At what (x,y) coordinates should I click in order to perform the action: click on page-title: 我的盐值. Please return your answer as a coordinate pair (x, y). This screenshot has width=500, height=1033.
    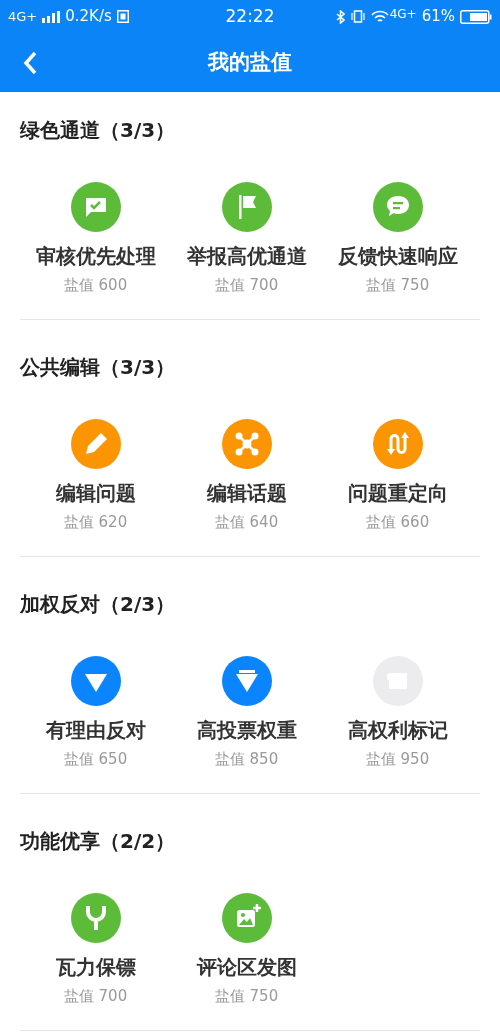
    Looking at the image, I should click on (250, 62).